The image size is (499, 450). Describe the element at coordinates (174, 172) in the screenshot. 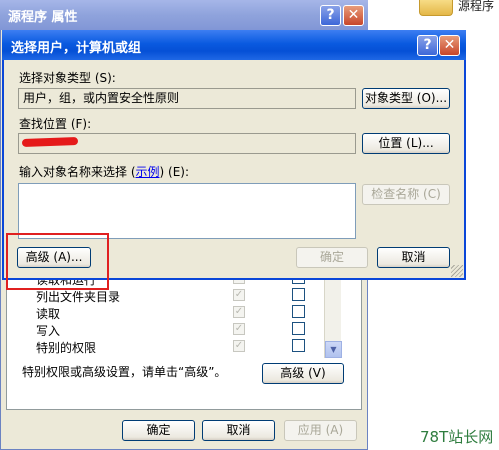

I see `enter-names-label-suffix: ) (E):` at that location.